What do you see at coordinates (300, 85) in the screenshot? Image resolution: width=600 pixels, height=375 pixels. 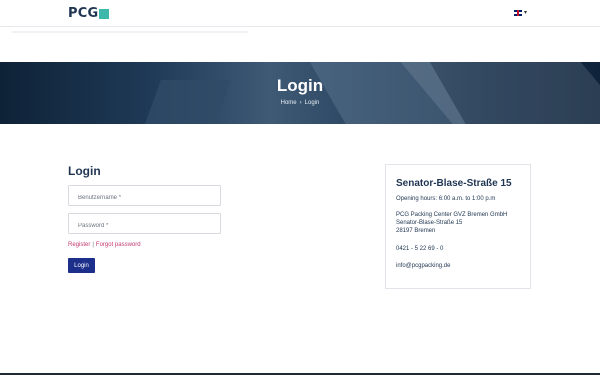 I see `page-title: Login` at bounding box center [300, 85].